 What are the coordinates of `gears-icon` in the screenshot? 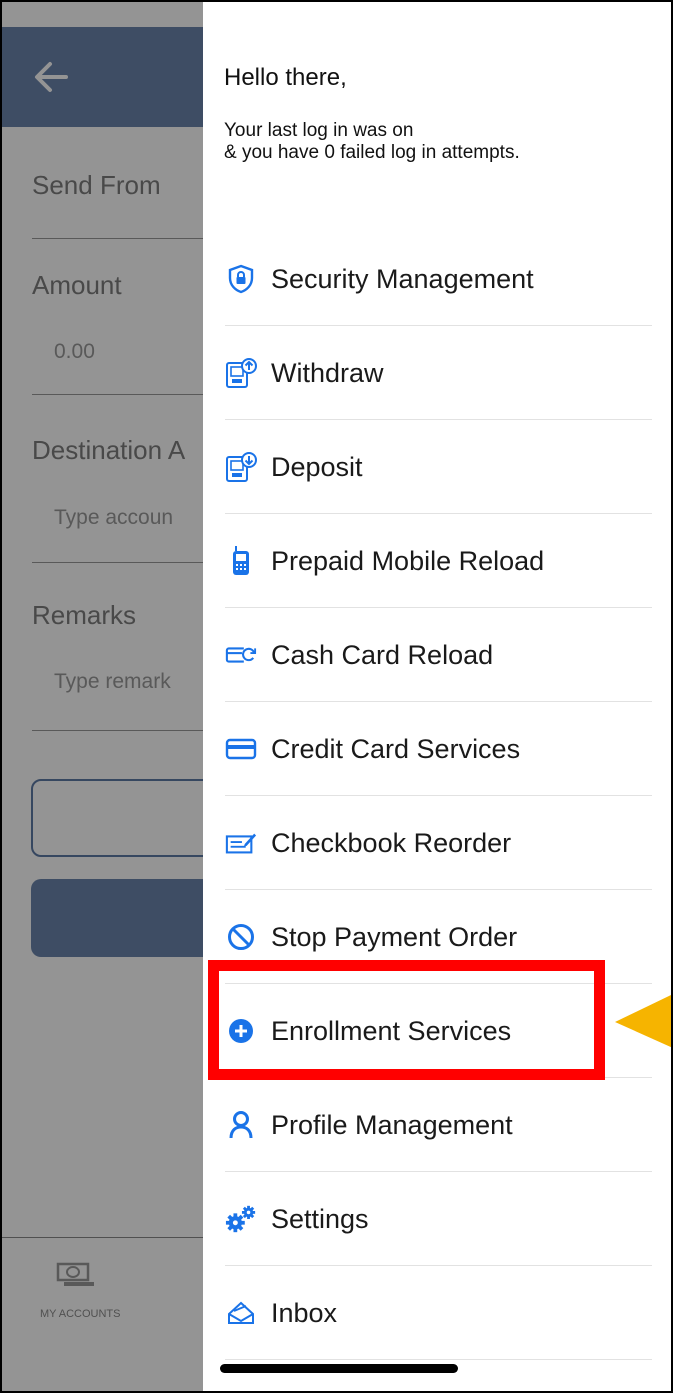 It's located at (241, 1219).